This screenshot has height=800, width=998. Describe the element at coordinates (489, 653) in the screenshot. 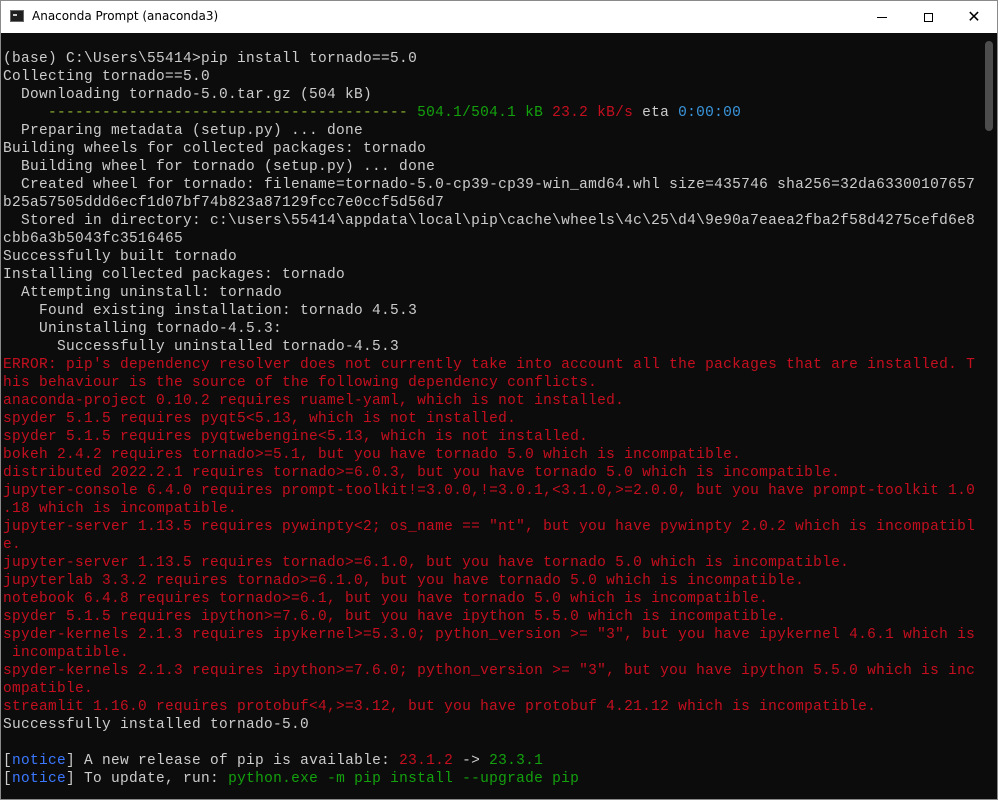

I see `console-line: incompatible.` at that location.